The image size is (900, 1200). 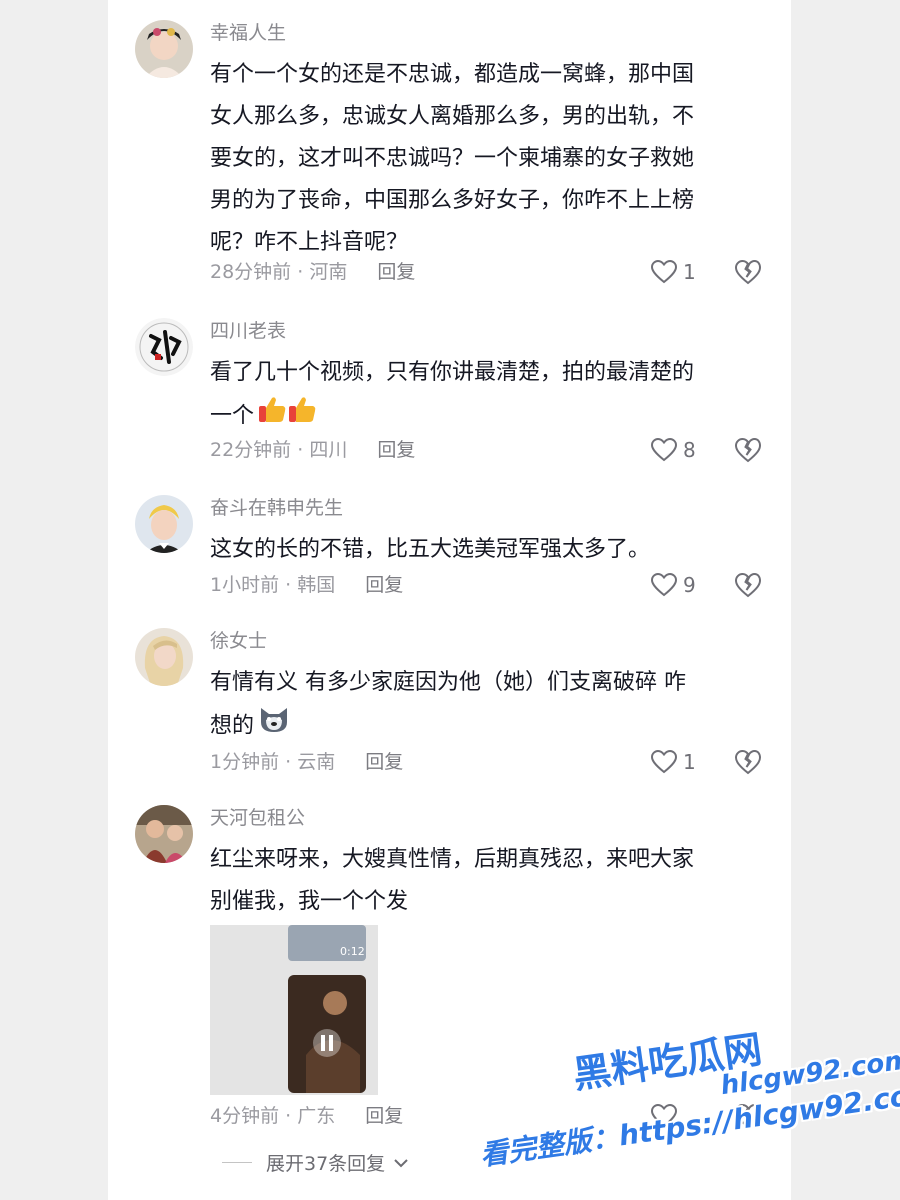 What do you see at coordinates (401, 1162) in the screenshot?
I see `chevron-down-icon` at bounding box center [401, 1162].